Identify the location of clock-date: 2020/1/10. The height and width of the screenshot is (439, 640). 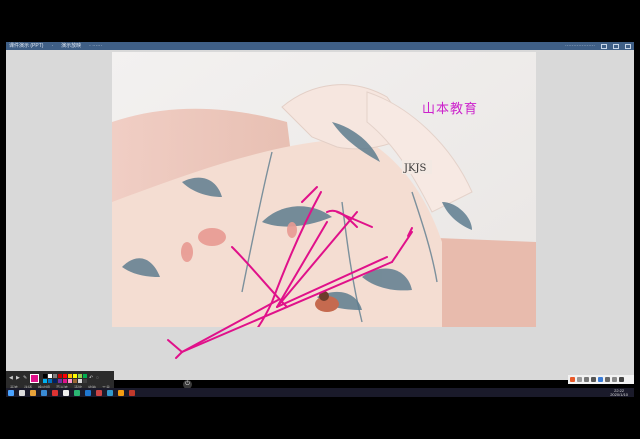
(619, 394).